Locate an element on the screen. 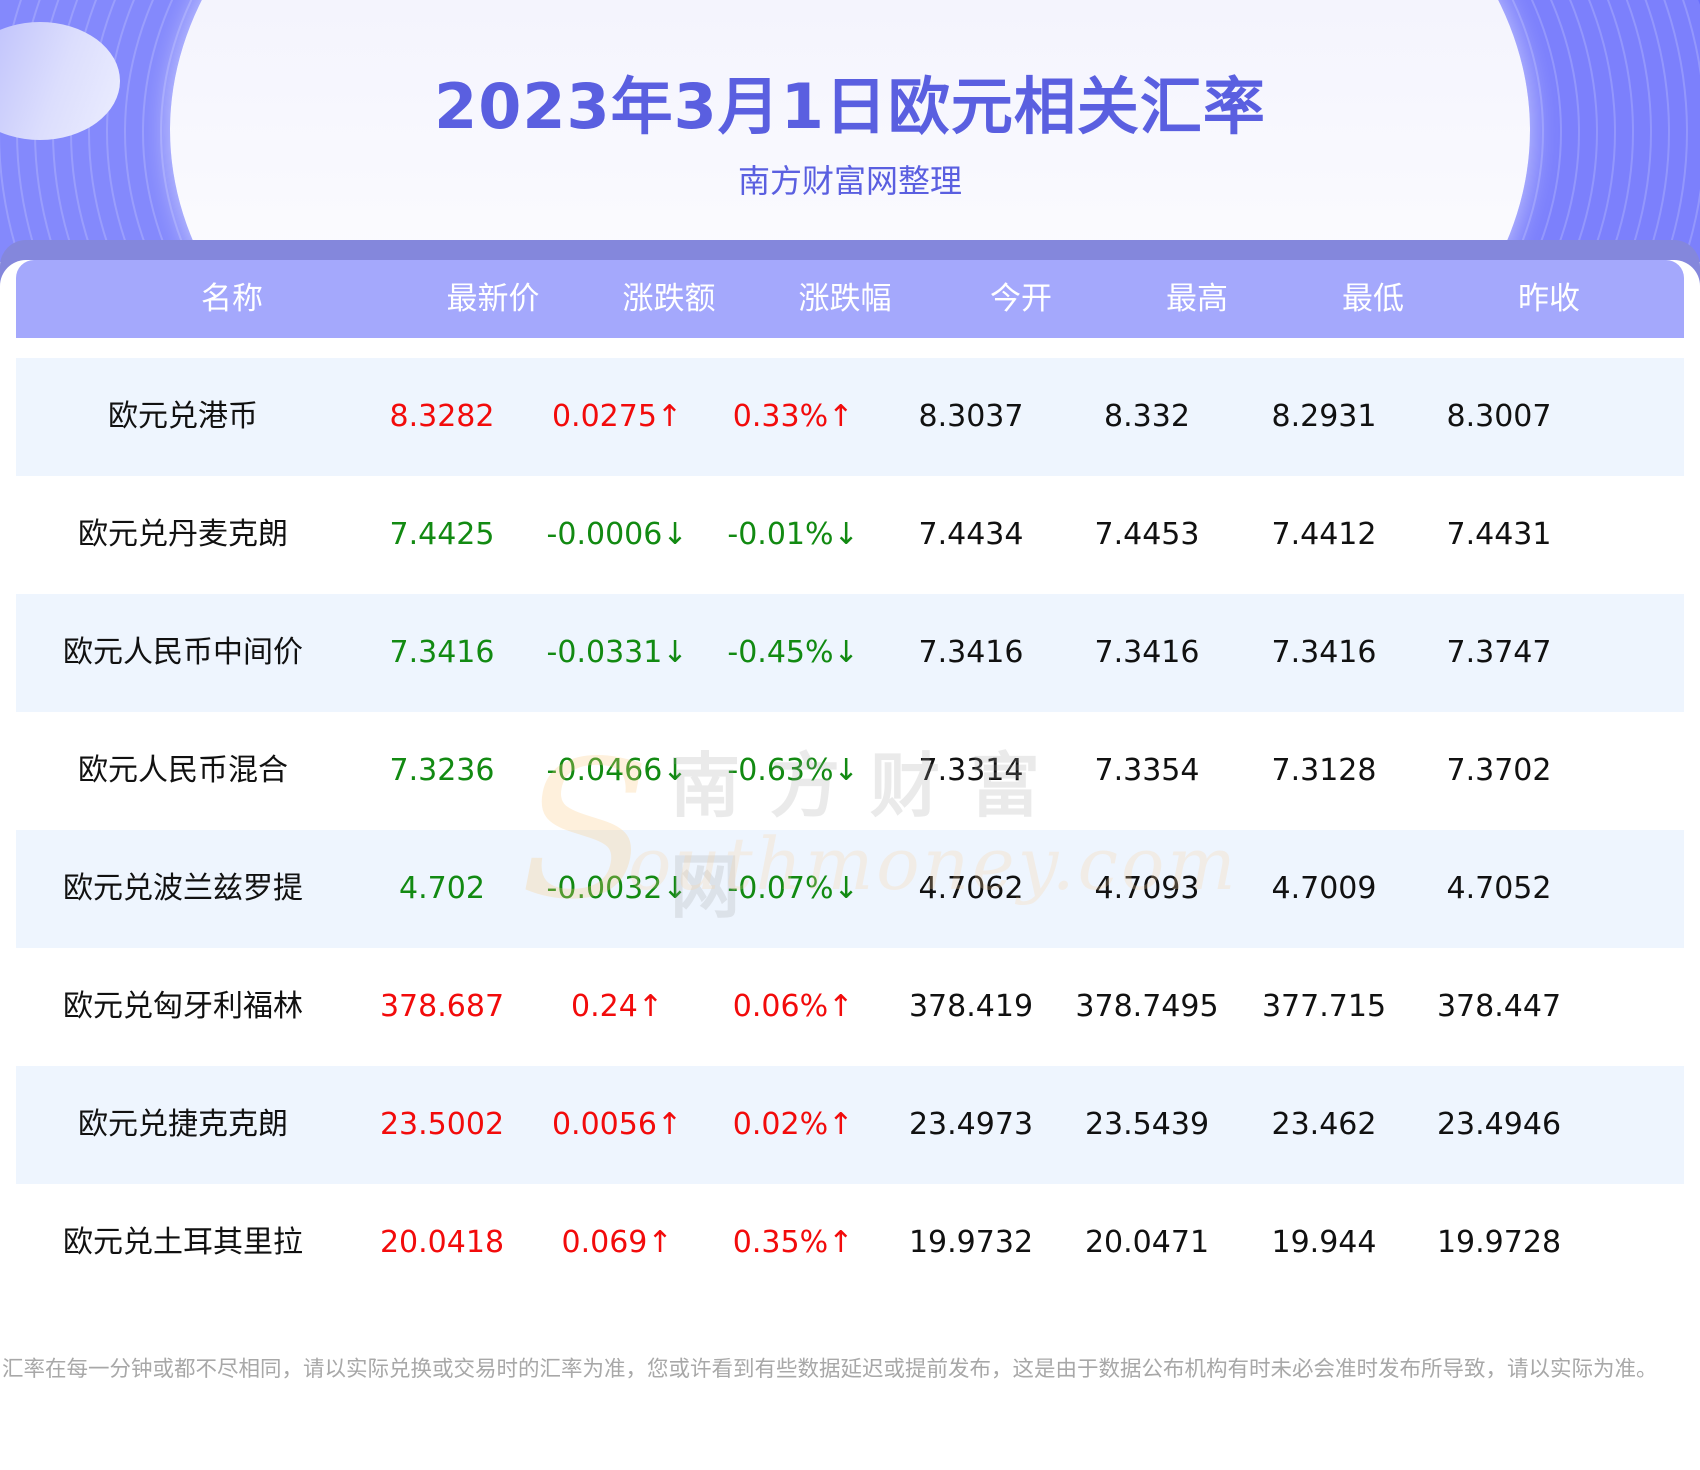 The height and width of the screenshot is (1470, 1700). column-header-open: 今开 is located at coordinates (1021, 299).